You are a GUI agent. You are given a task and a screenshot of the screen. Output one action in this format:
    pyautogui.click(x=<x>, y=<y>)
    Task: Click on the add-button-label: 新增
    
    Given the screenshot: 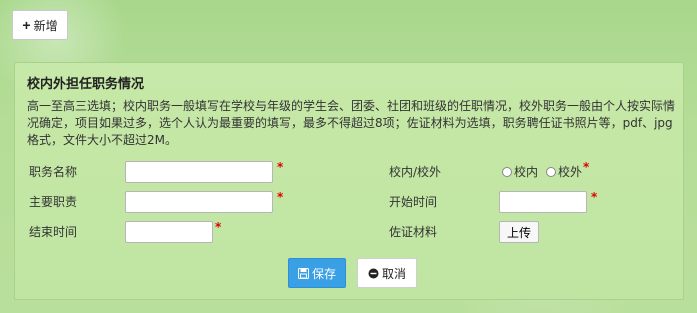 What is the action you would take?
    pyautogui.click(x=45, y=25)
    